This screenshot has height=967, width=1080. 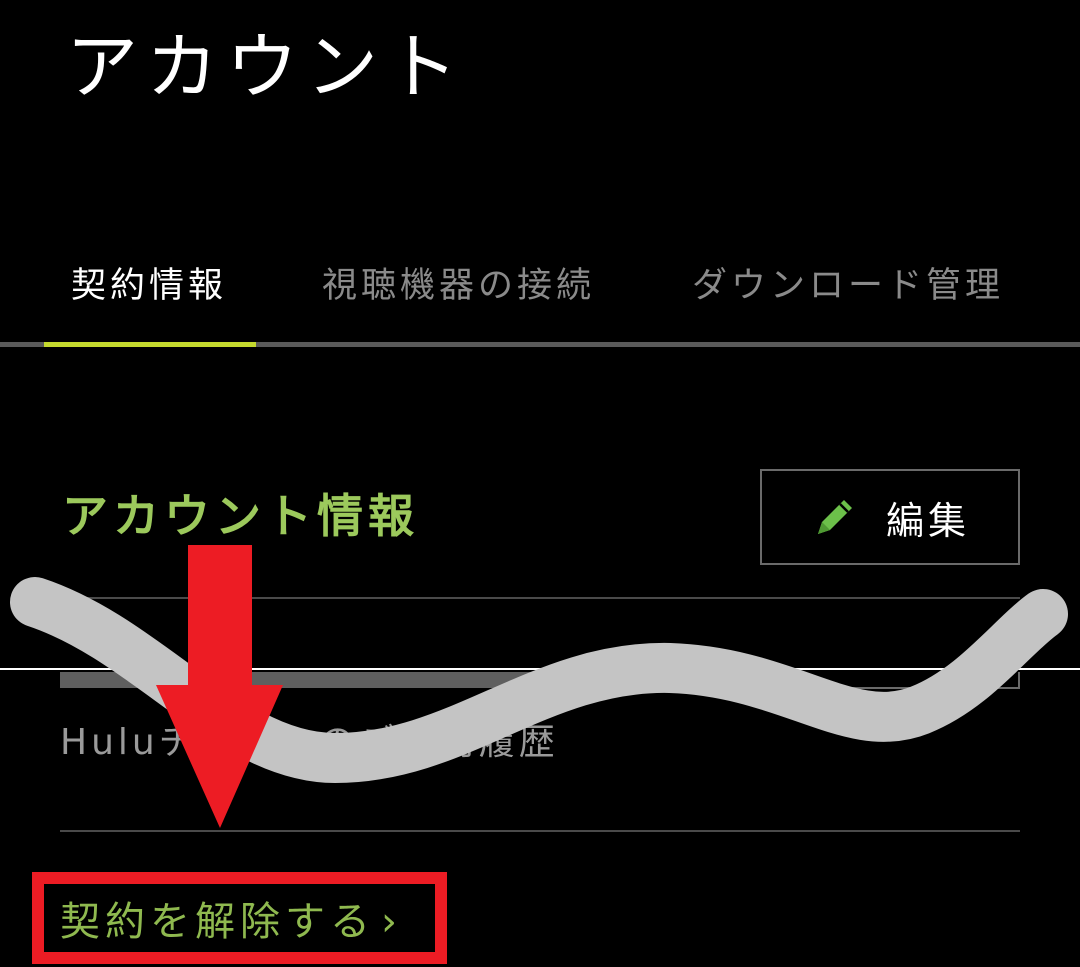 I want to click on edit-button: 編集, so click(x=890, y=517).